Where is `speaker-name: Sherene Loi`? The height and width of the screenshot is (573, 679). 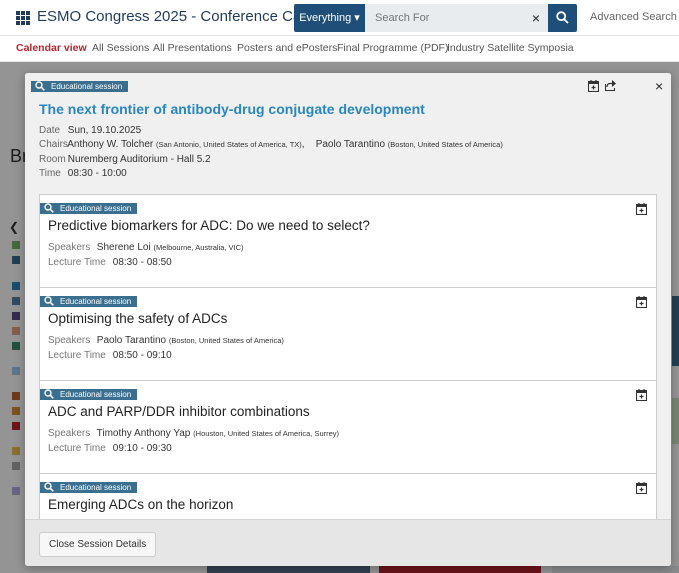
speaker-name: Sherene Loi is located at coordinates (124, 247).